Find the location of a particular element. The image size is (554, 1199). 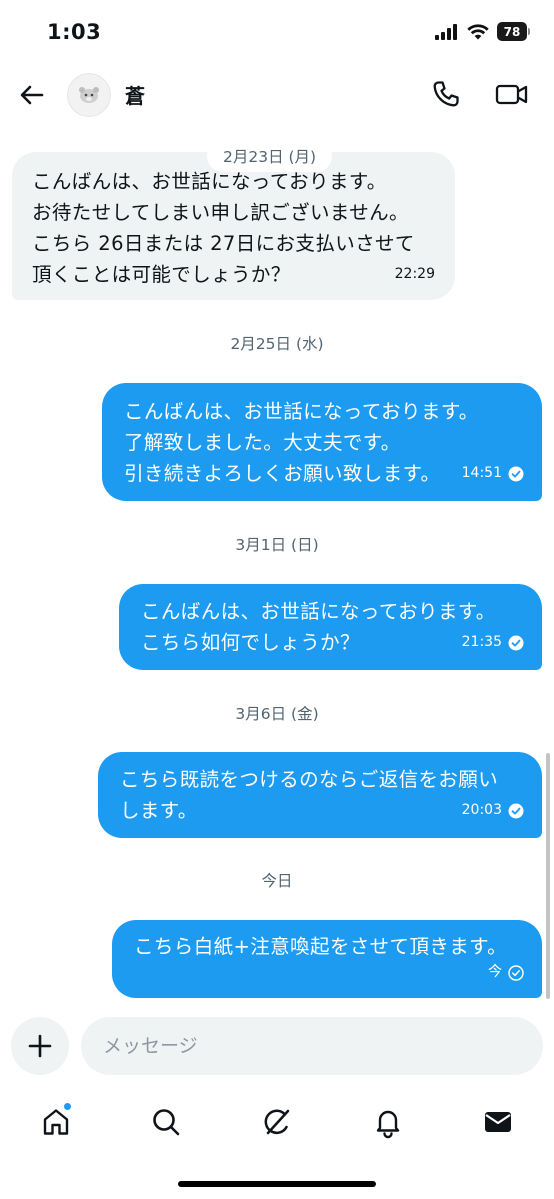

back-arrow-icon is located at coordinates (32, 95).